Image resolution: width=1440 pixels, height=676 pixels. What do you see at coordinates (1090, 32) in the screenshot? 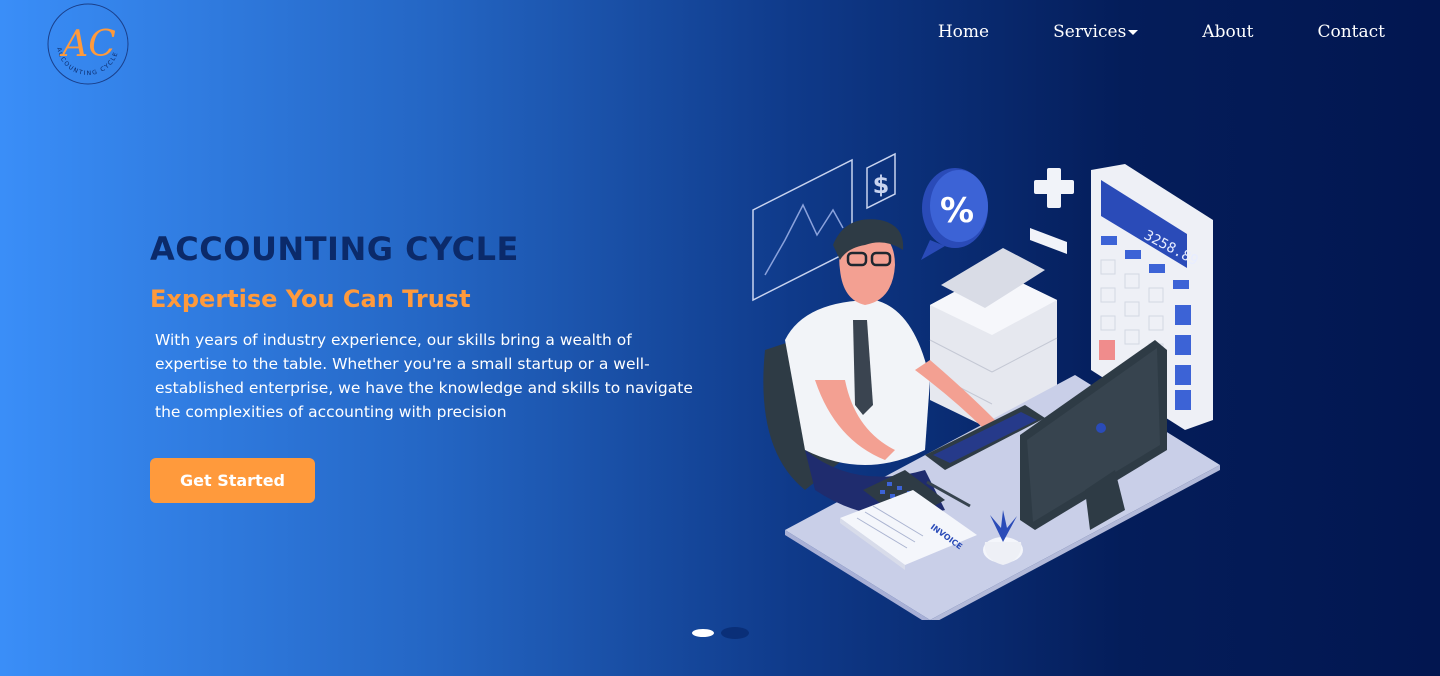
I see `nav-services-label: Services` at bounding box center [1090, 32].